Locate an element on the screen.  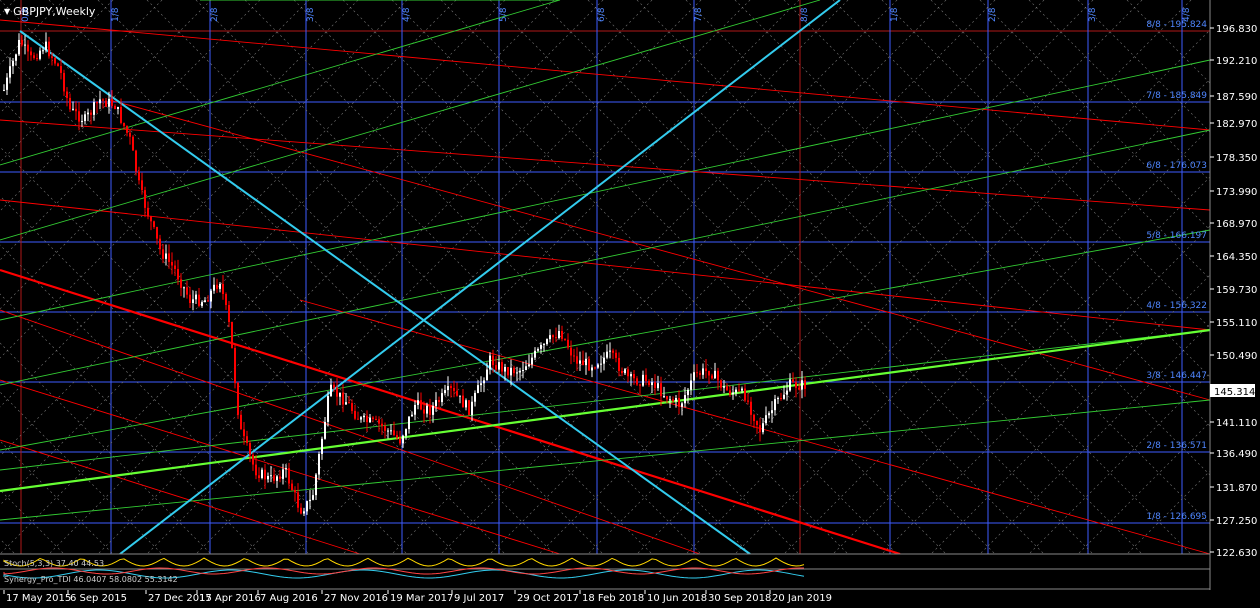
chart-title: ▼ GBPJPY,Weekly is located at coordinates (49, 11).